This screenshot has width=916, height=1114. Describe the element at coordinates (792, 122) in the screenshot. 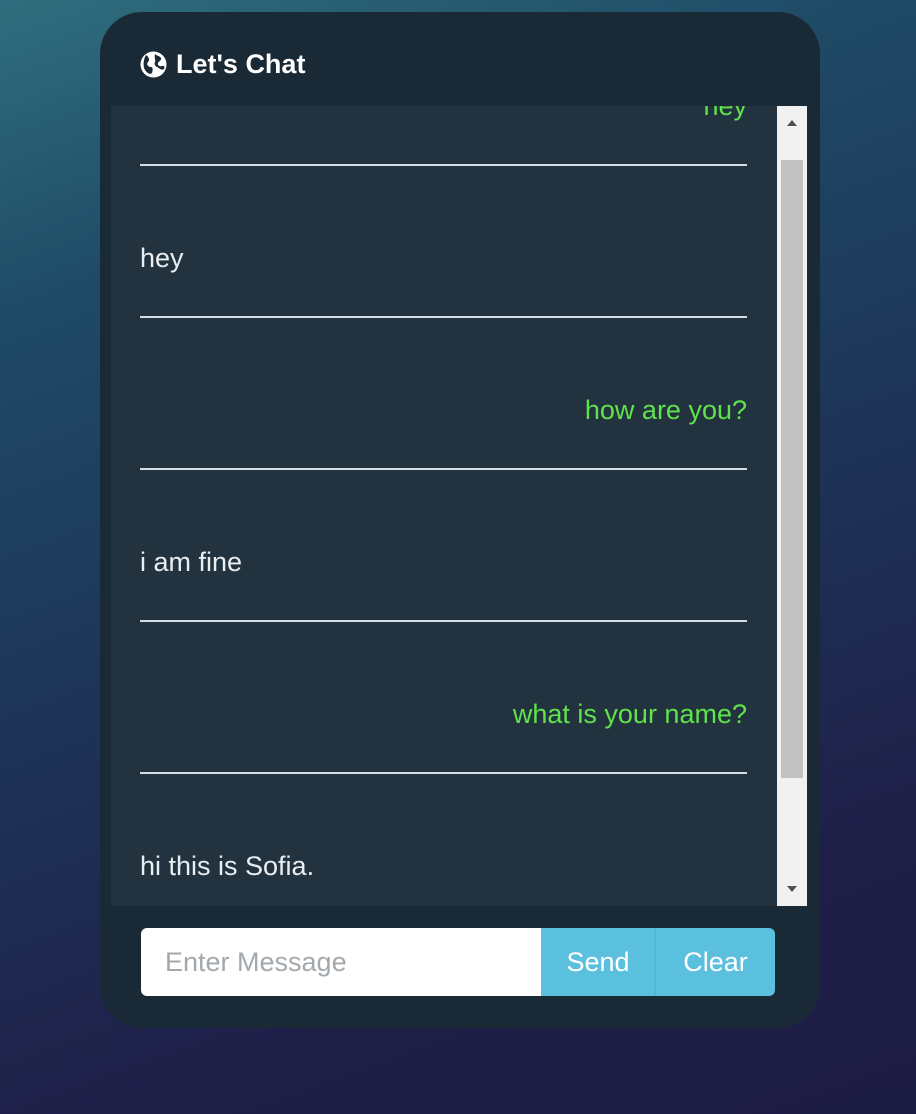

I see `scroll-up-arrow-icon` at that location.